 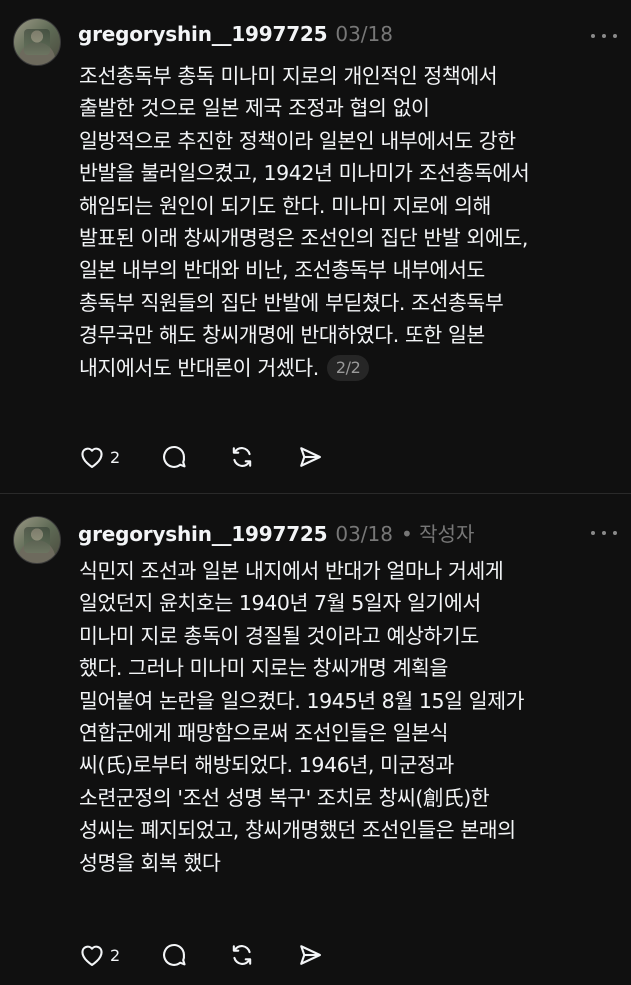 I want to click on post-text-line: 일방적으로 추진한 정책이라 일본인 내부에서도 강한, so click(x=297, y=140).